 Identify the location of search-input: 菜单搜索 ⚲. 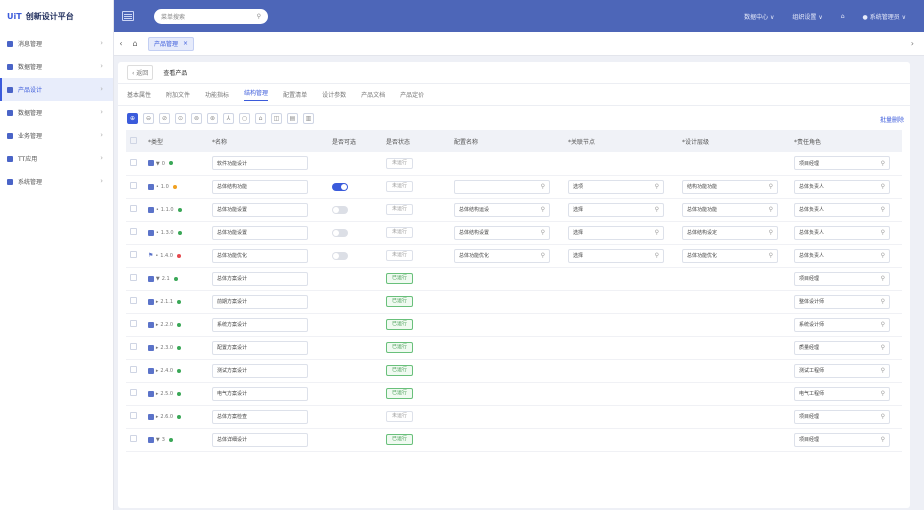
(211, 16).